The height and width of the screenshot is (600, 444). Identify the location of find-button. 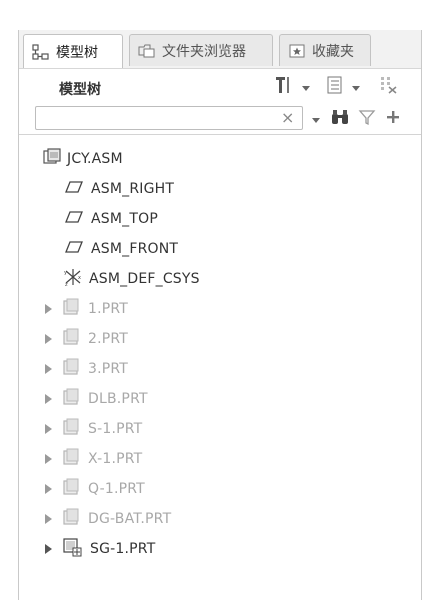
(340, 119).